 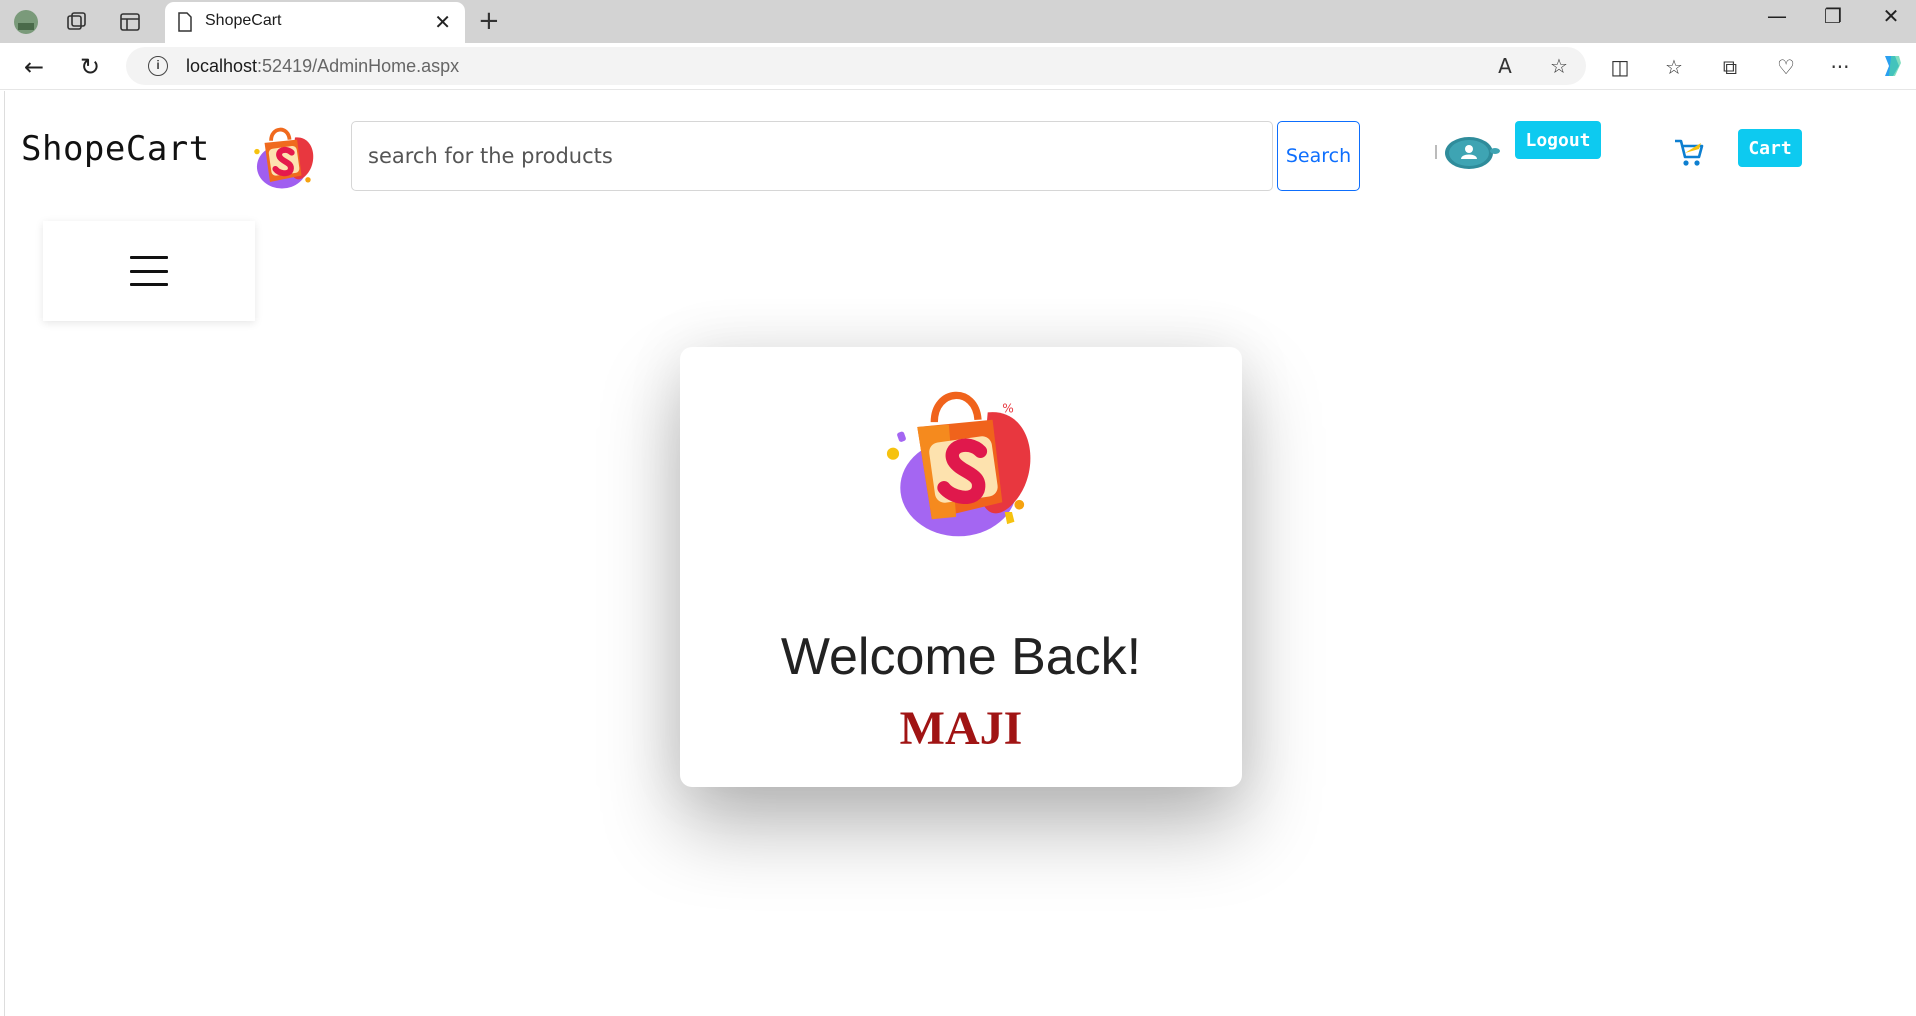 What do you see at coordinates (961, 567) in the screenshot?
I see `welcome-card: % Welcome Back! MAJI` at bounding box center [961, 567].